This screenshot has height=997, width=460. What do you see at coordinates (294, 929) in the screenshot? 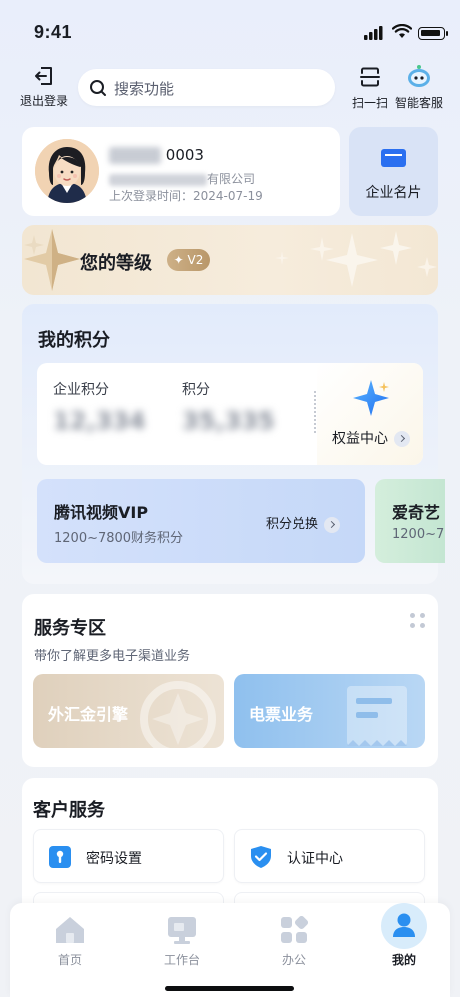
I see `apps-grid-icon` at bounding box center [294, 929].